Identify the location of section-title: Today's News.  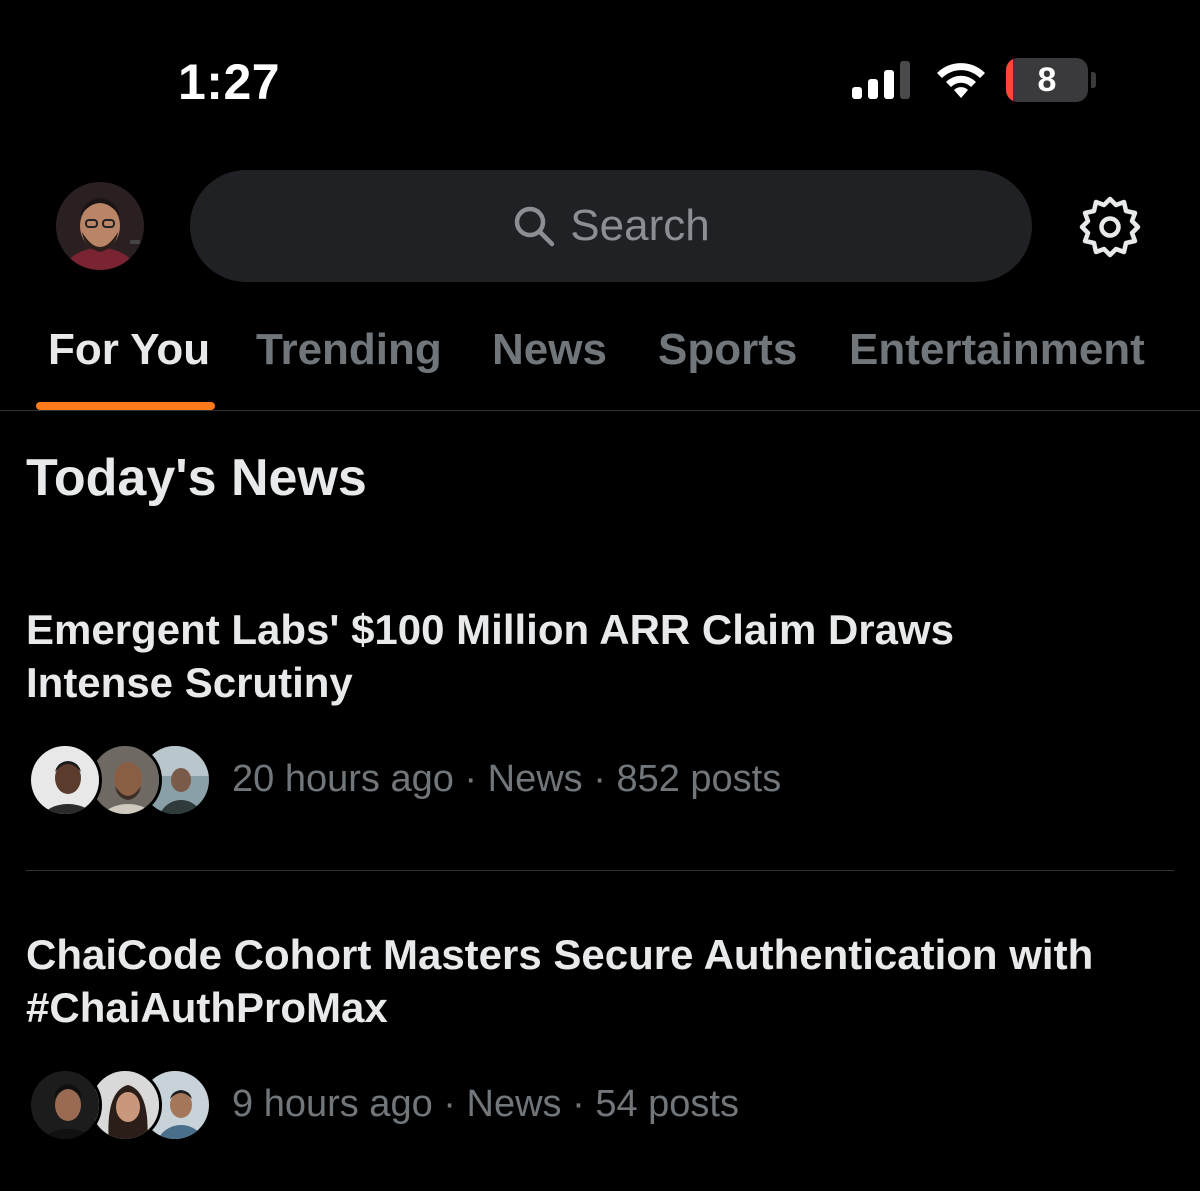
(196, 478).